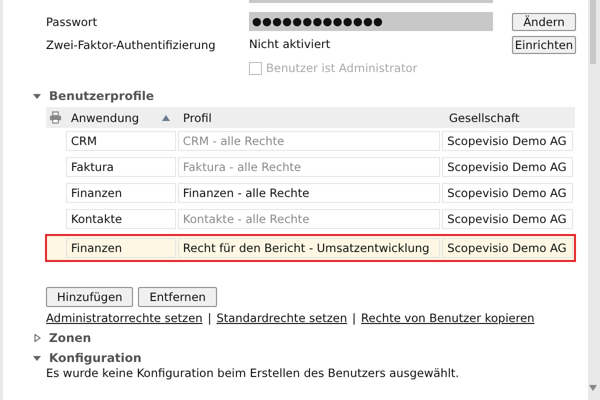 This screenshot has width=600, height=400. Describe the element at coordinates (177, 297) in the screenshot. I see `action-button: Entfernen` at that location.